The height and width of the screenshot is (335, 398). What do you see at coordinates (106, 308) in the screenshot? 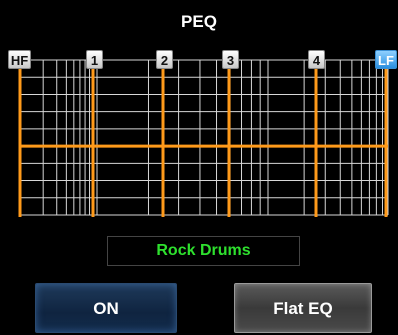
I see `eq-on-button: ON` at bounding box center [106, 308].